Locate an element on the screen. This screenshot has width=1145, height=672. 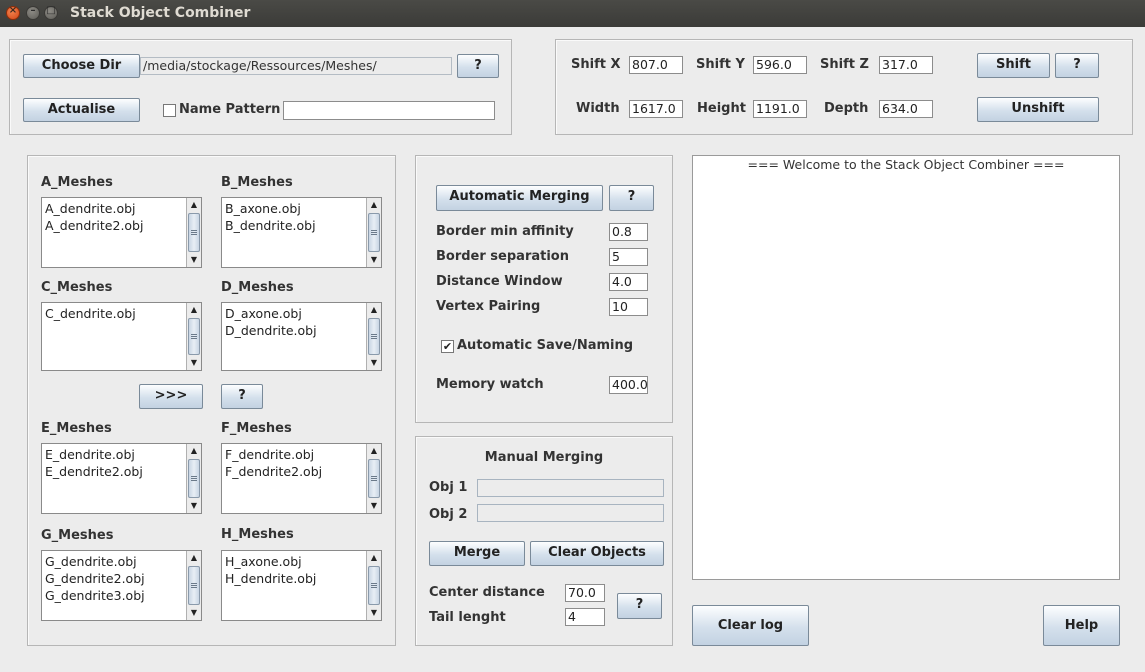
h-meshes-list: H_axone.obj H_dendrite.obj ▲ ▼ is located at coordinates (301, 585).